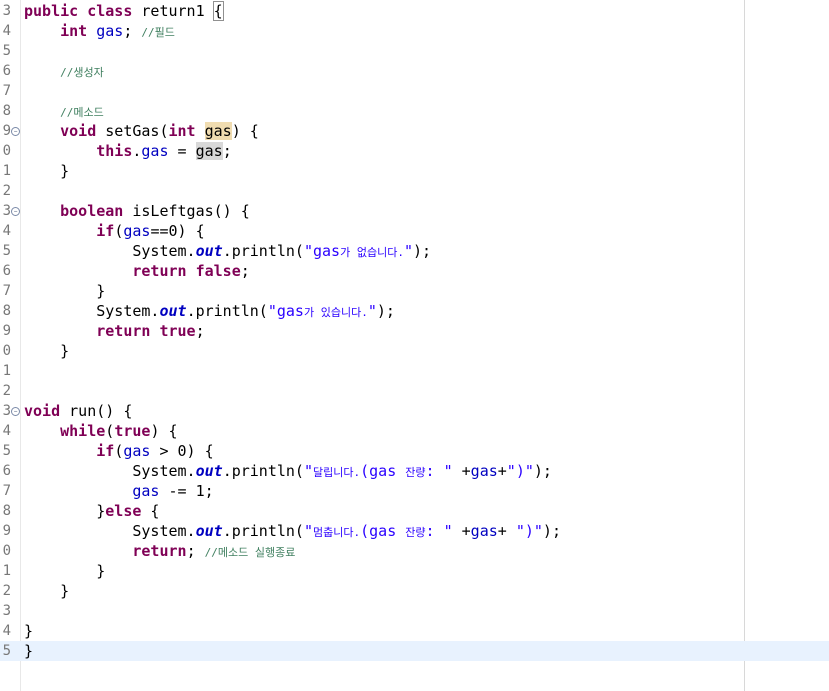  Describe the element at coordinates (64, 72) in the screenshot. I see `code-text: //생성자` at that location.